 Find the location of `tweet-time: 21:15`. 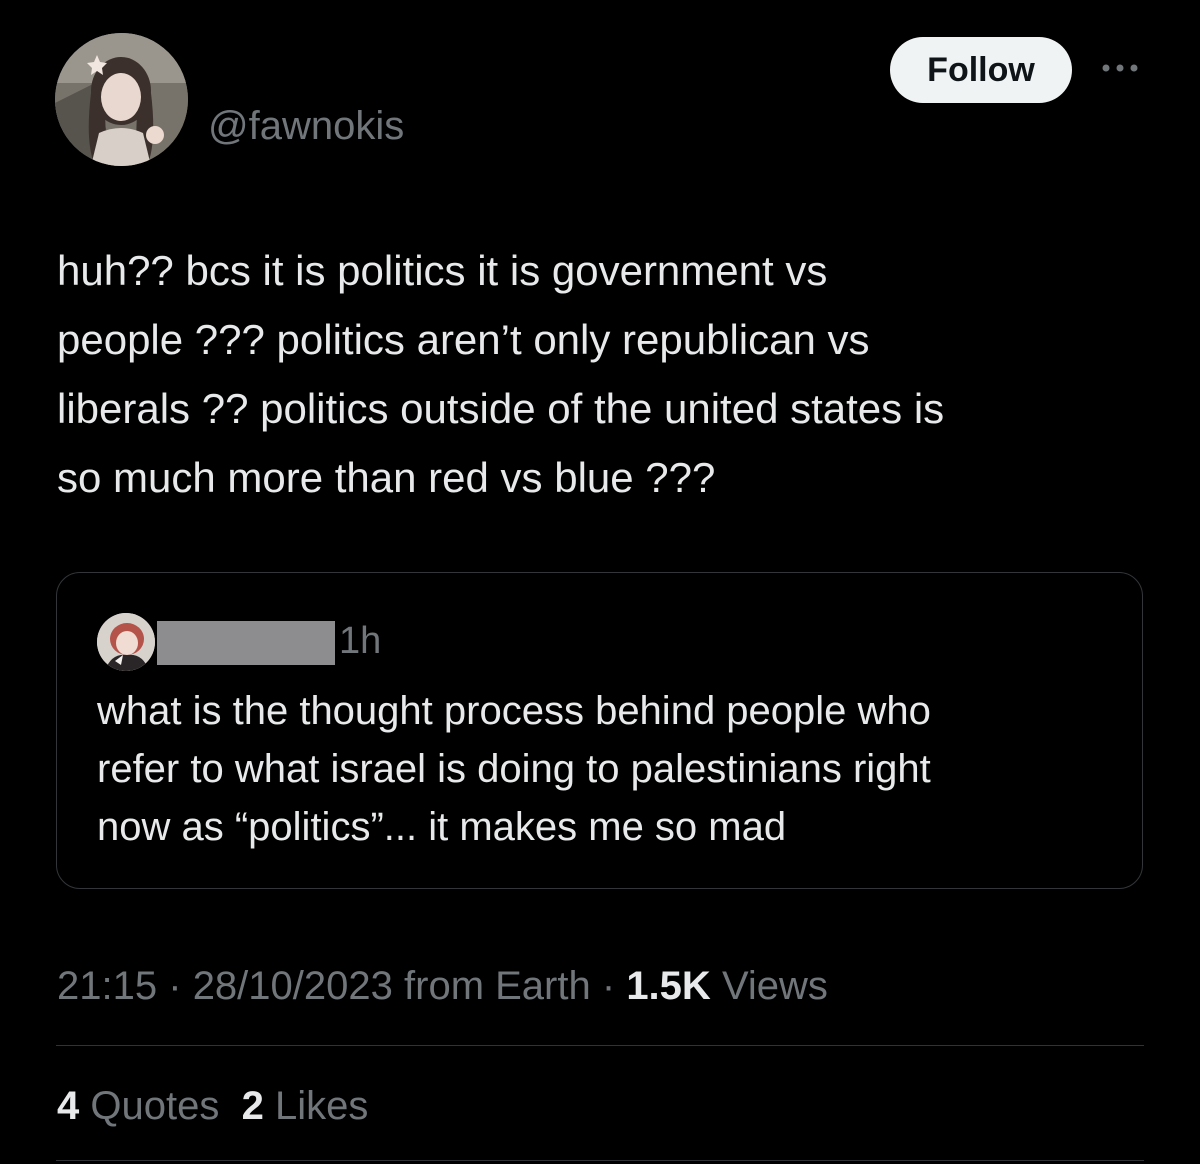

tweet-time: 21:15 is located at coordinates (107, 986).